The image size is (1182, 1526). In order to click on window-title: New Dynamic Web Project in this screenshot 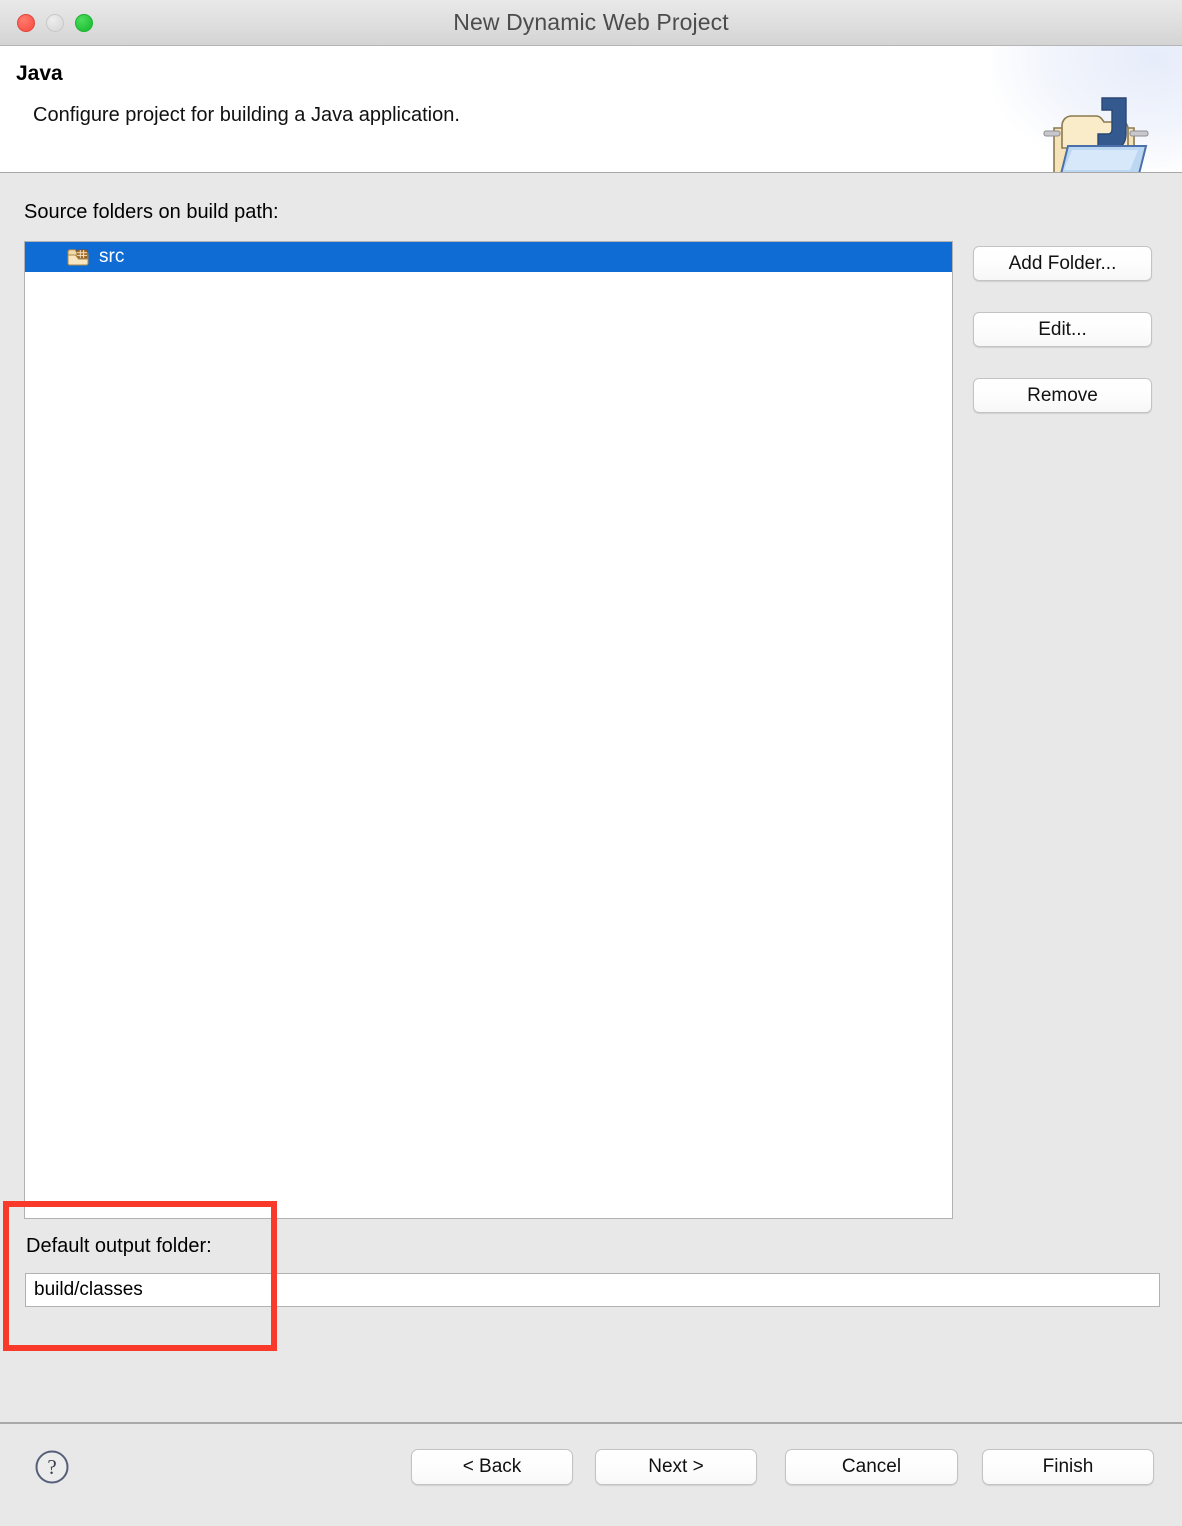, I will do `click(591, 22)`.